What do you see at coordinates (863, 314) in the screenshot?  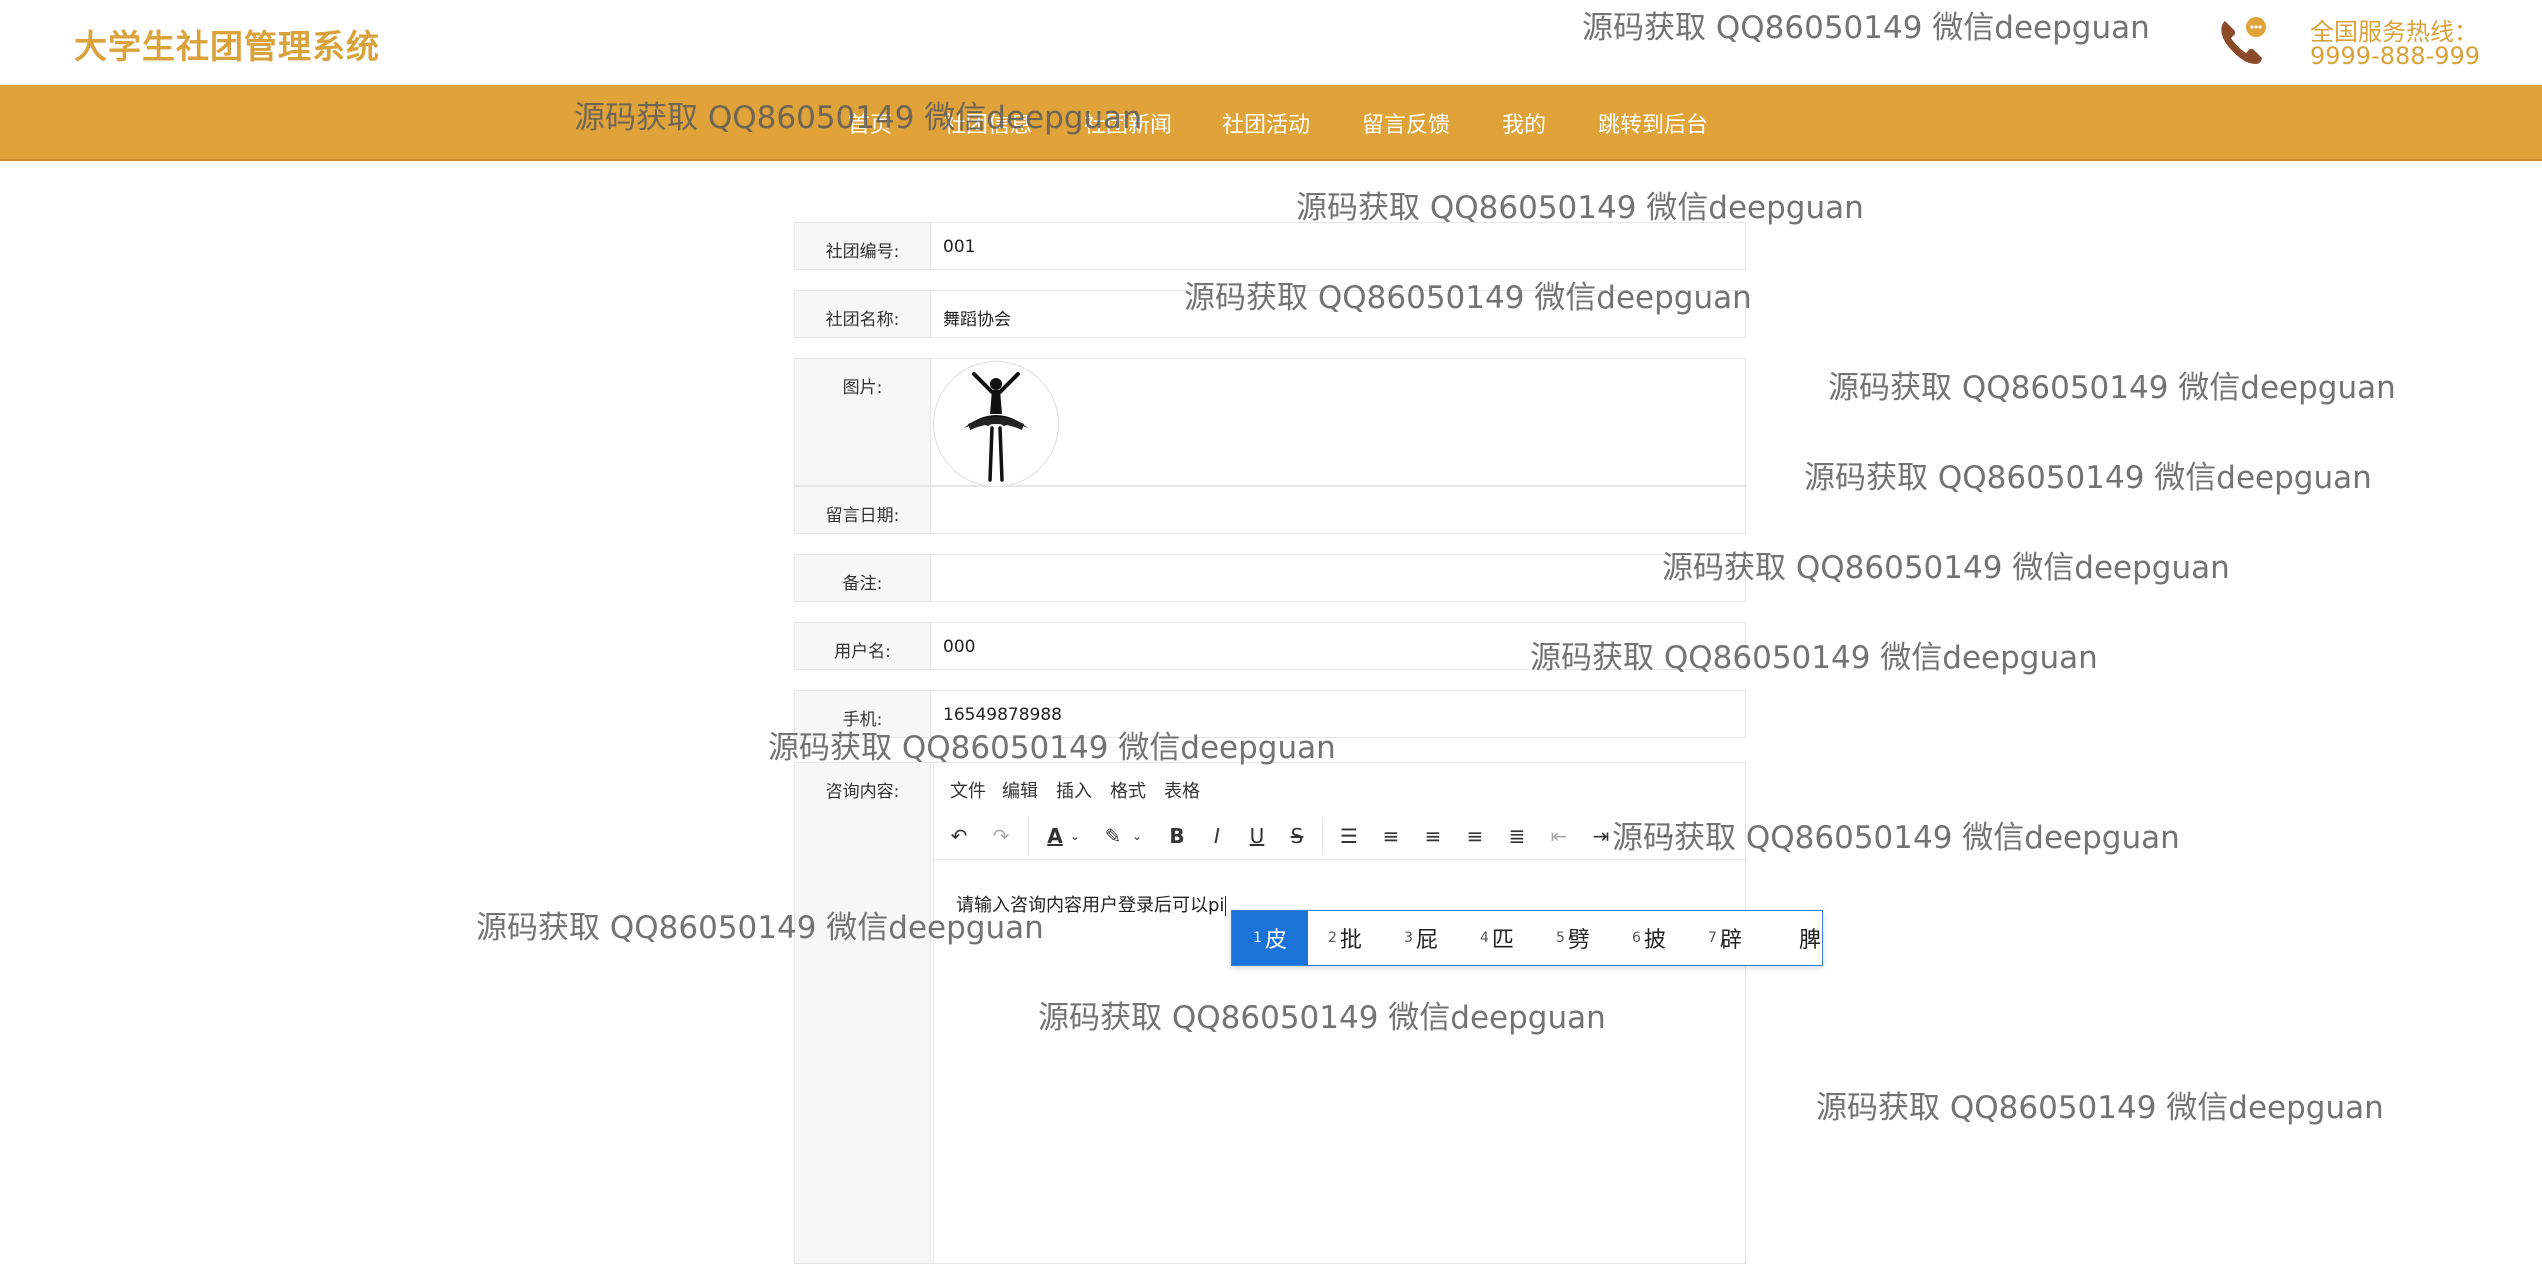 I see `club-name-label: 社团名称:` at bounding box center [863, 314].